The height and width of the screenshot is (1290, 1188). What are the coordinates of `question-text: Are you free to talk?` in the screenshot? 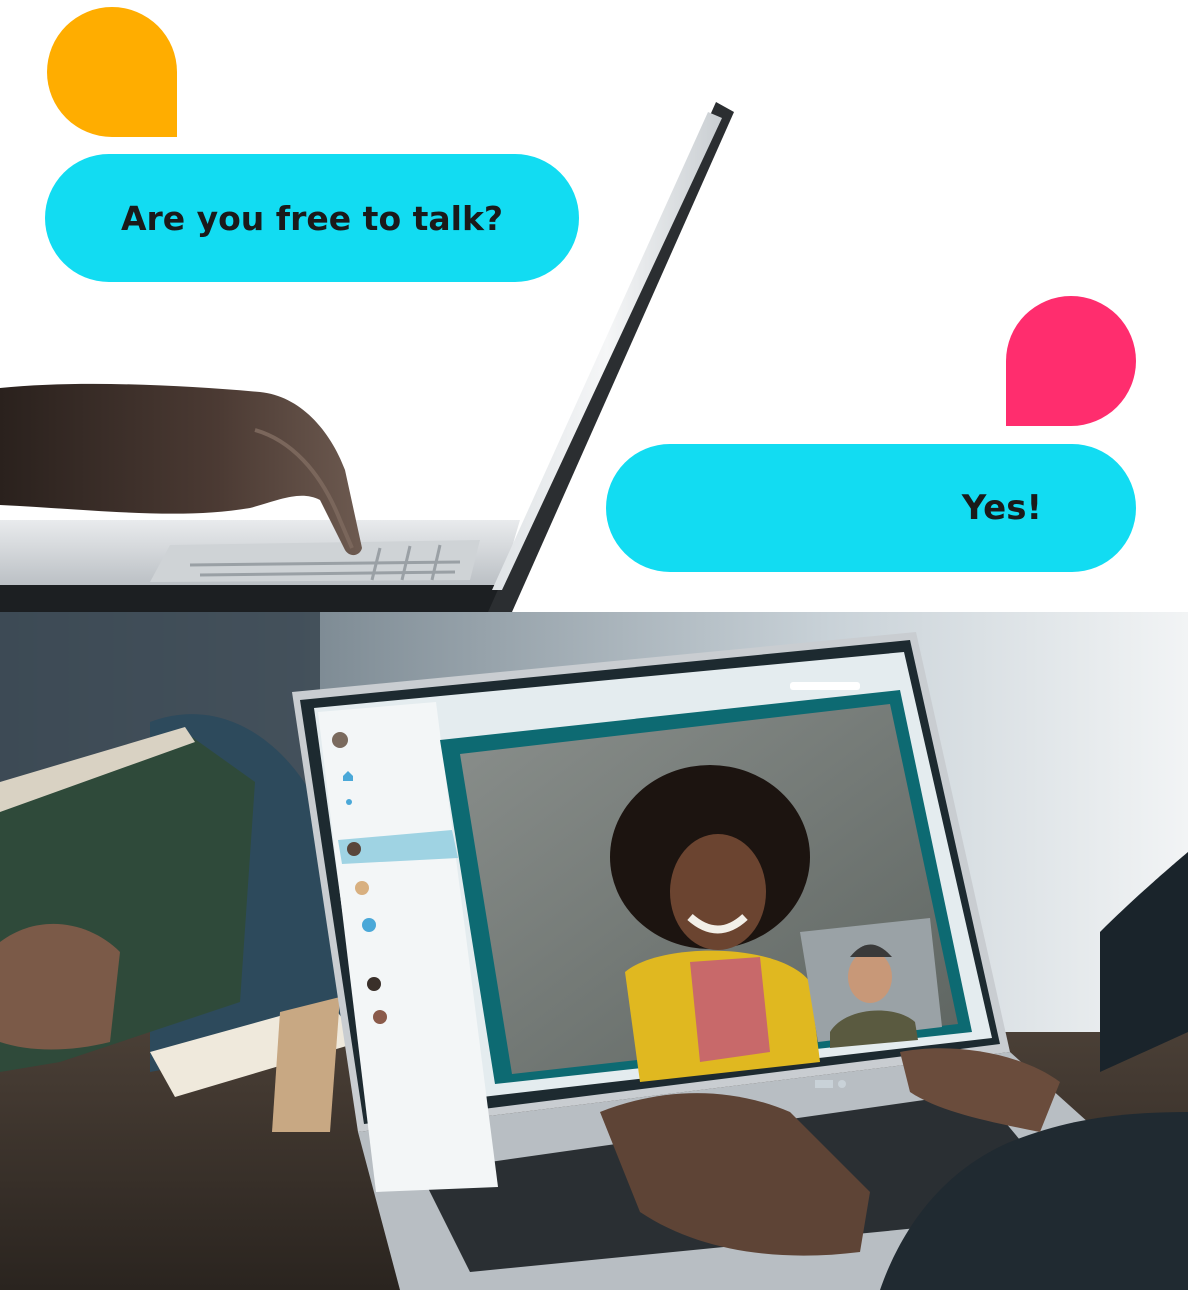 It's located at (312, 218).